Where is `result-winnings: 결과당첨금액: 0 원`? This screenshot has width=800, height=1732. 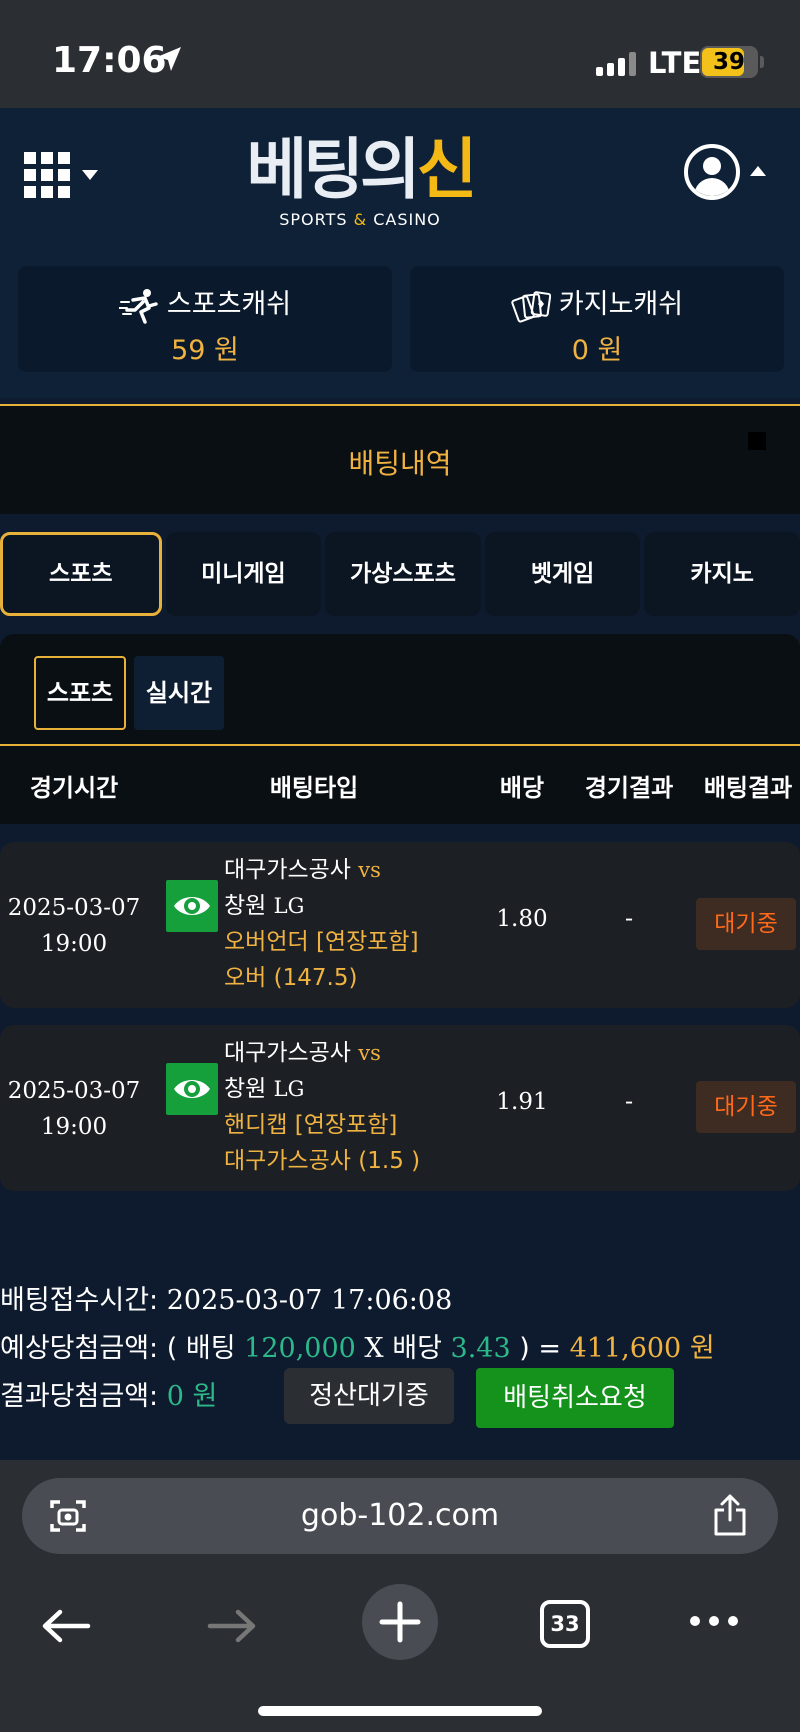 result-winnings: 결과당첨금액: 0 원 is located at coordinates (109, 1396).